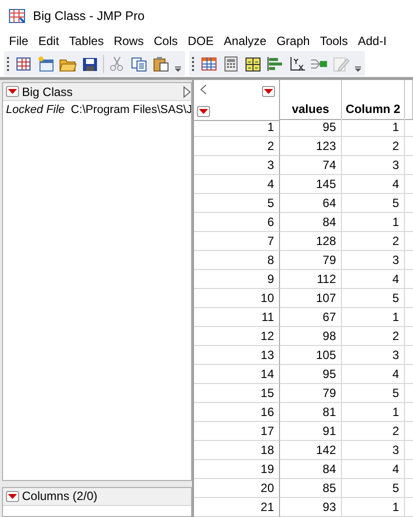 The width and height of the screenshot is (413, 517). I want to click on row-number: 5, so click(237, 203).